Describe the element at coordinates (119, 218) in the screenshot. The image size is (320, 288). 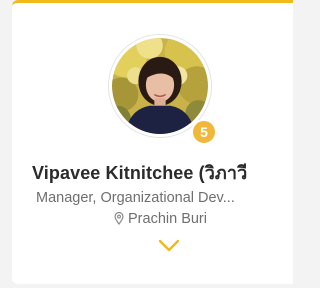
I see `map-pin-icon` at that location.